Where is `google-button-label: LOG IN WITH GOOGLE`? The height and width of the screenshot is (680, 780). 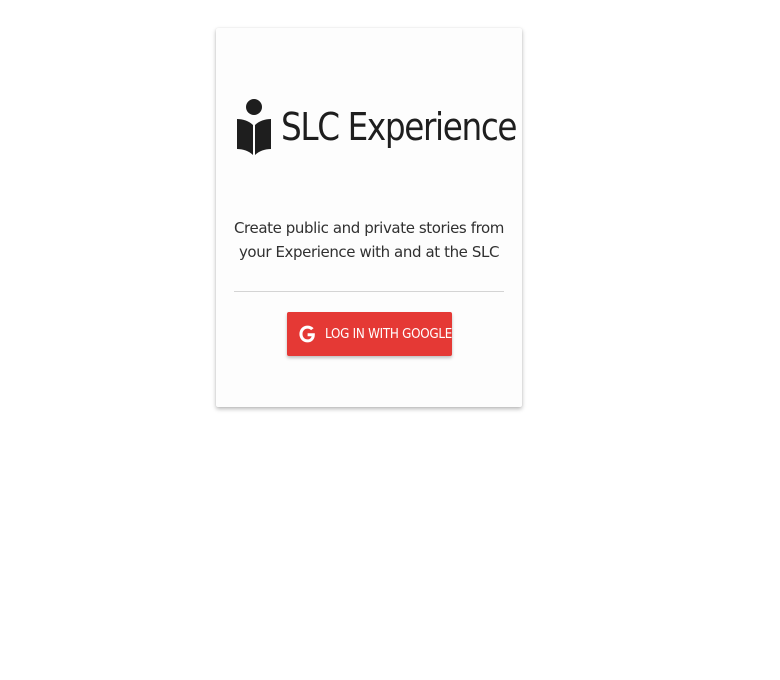
google-button-label: LOG IN WITH GOOGLE is located at coordinates (389, 334).